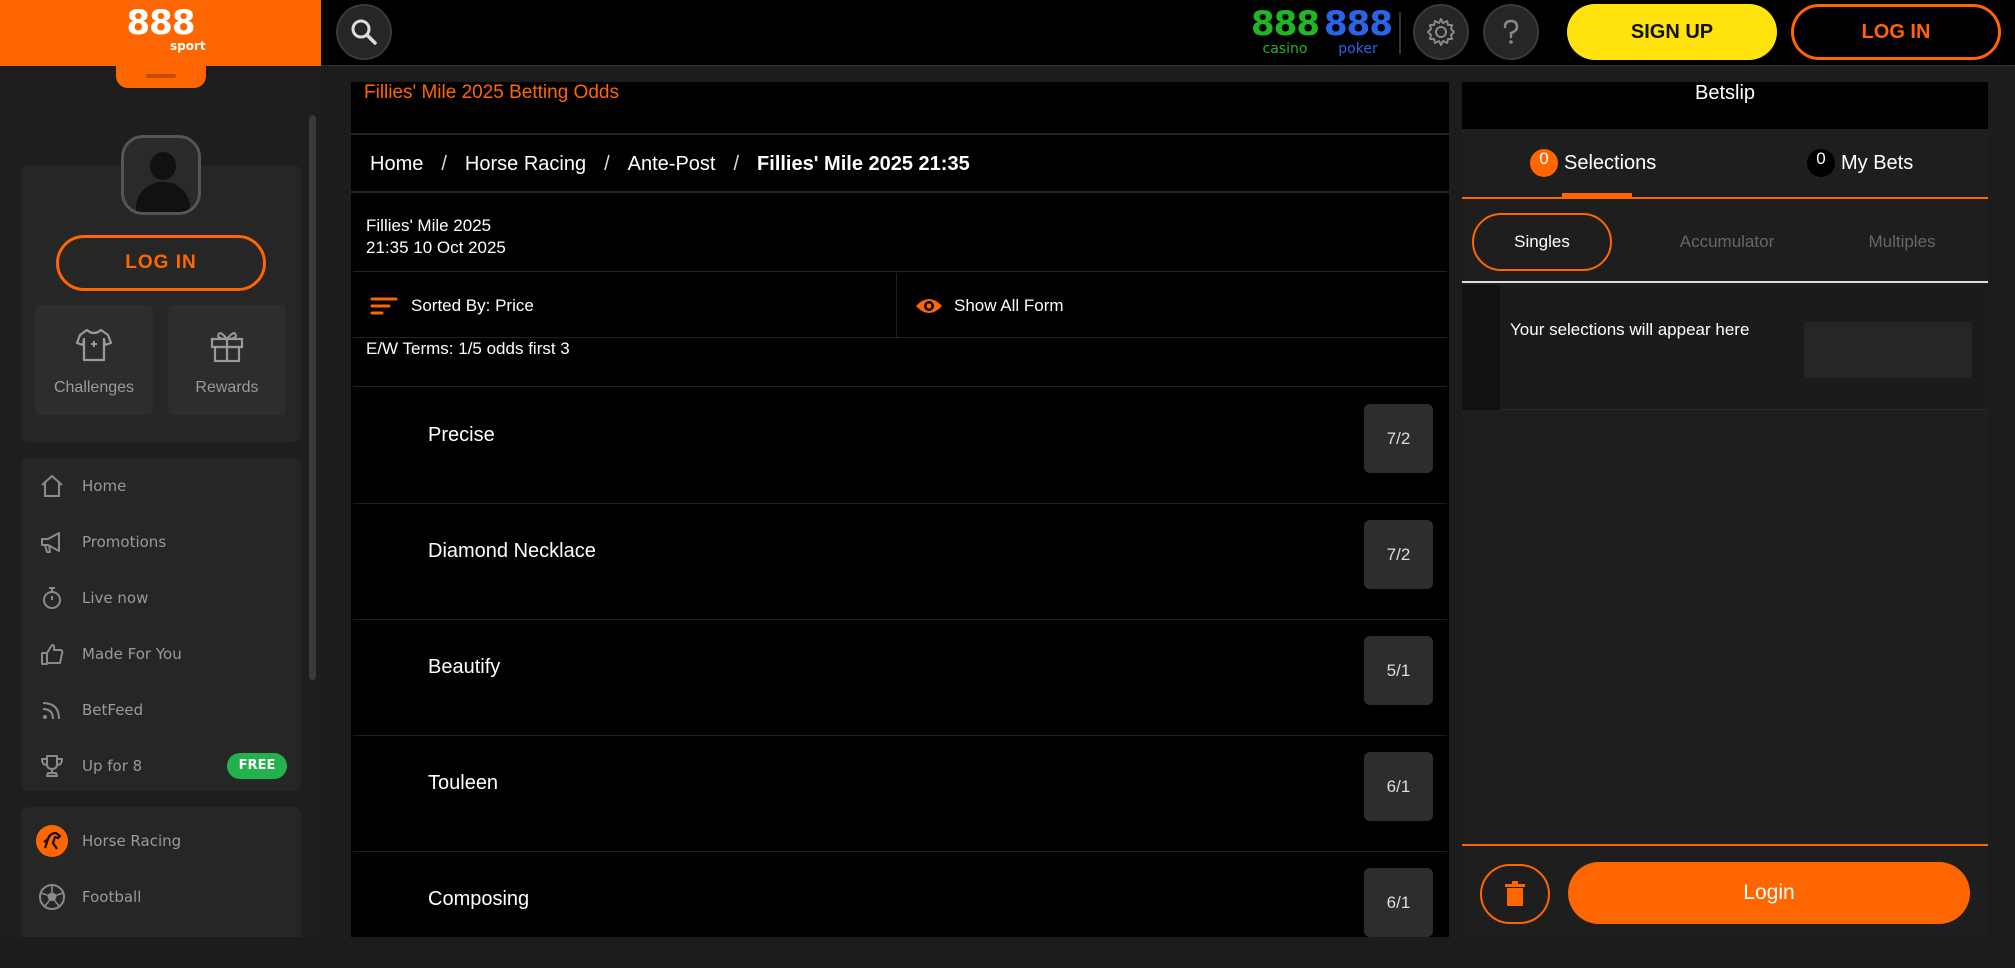 The image size is (2015, 968). Describe the element at coordinates (161, 263) in the screenshot. I see `sidebar-login-button: LOG IN` at that location.